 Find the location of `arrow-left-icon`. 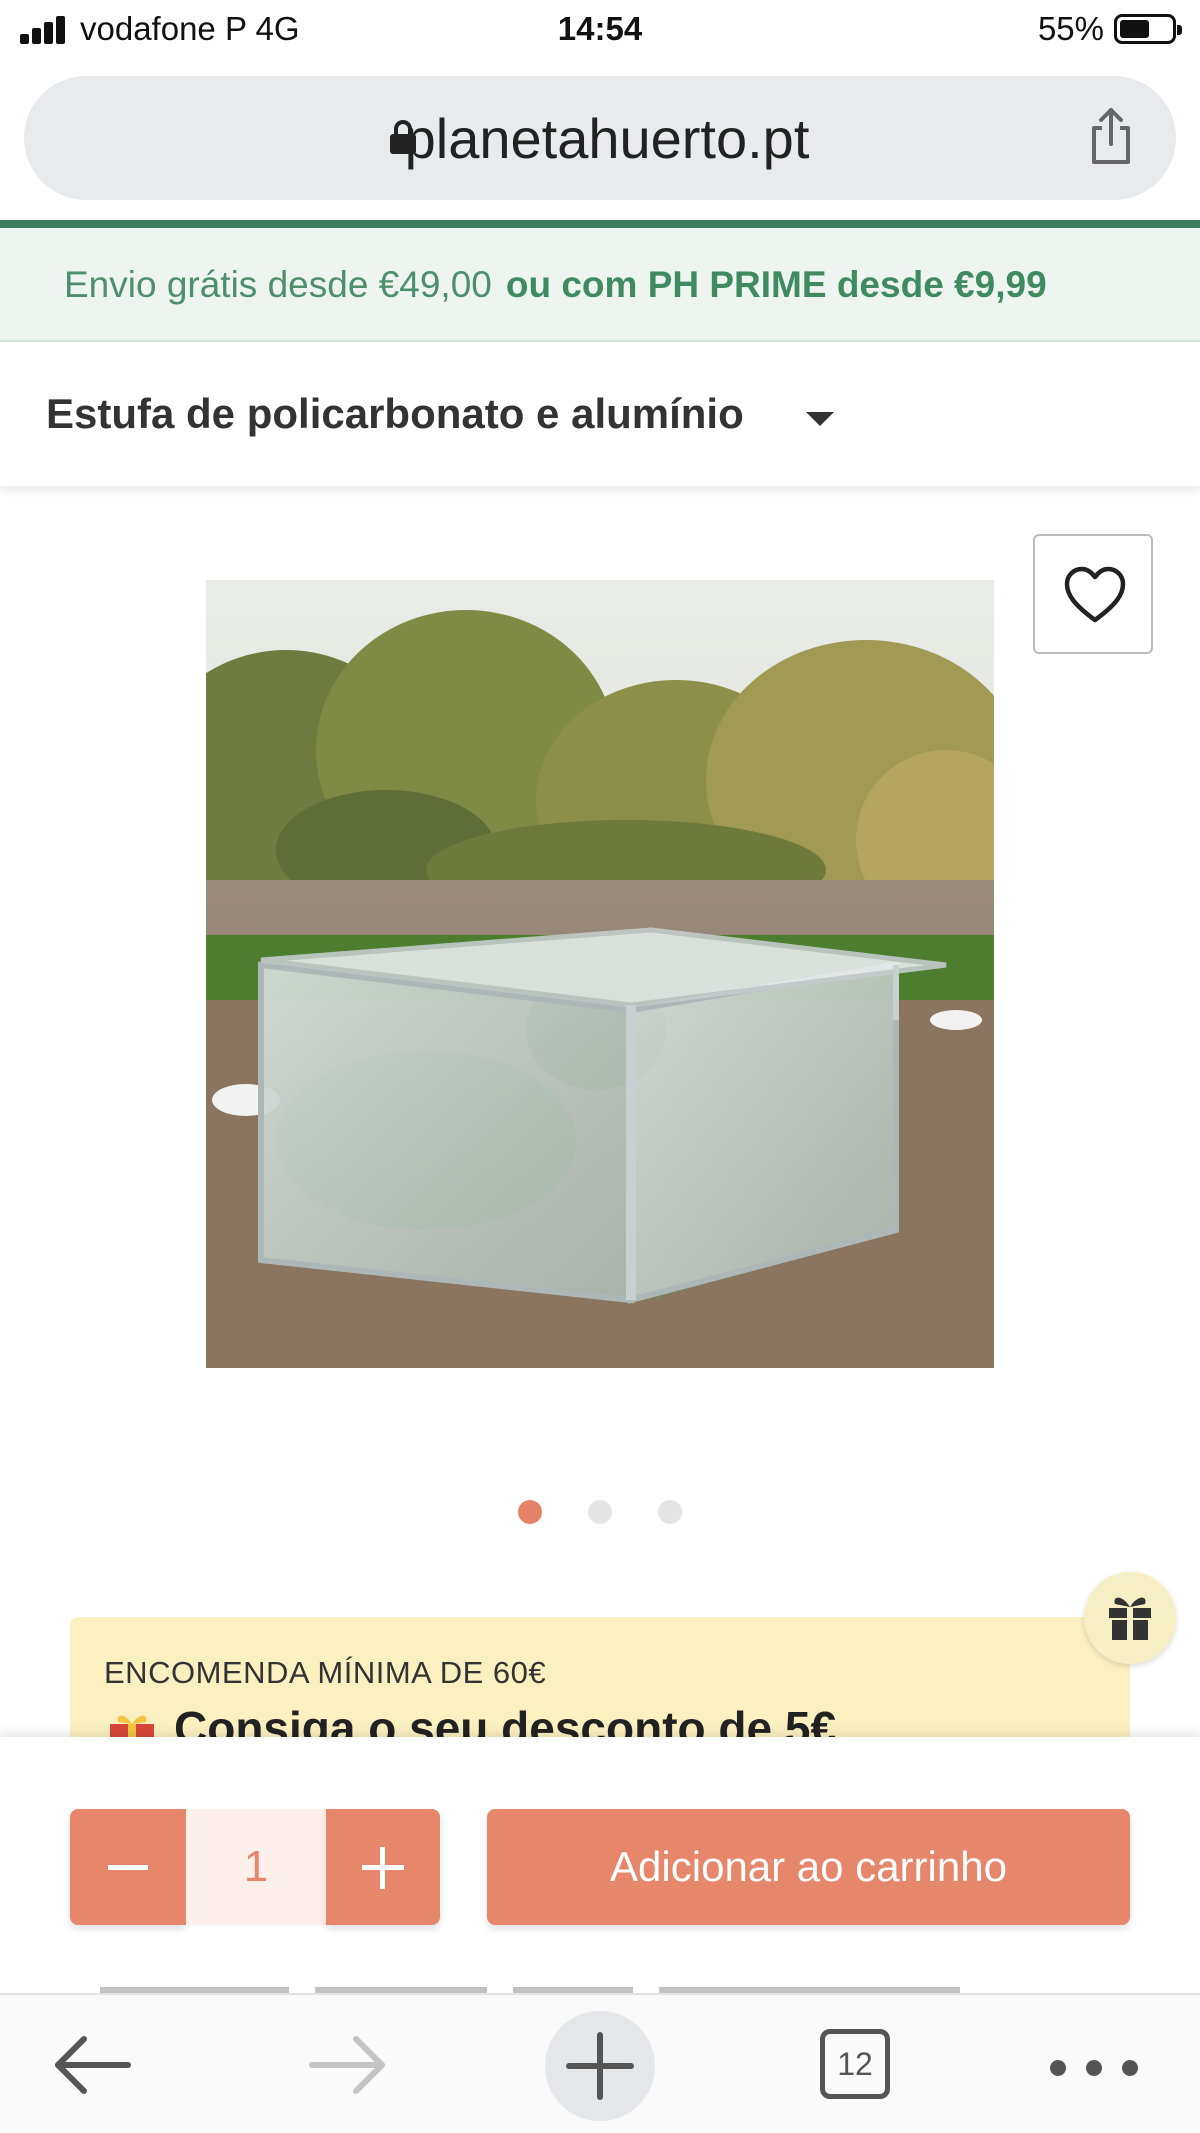

arrow-left-icon is located at coordinates (93, 2065).